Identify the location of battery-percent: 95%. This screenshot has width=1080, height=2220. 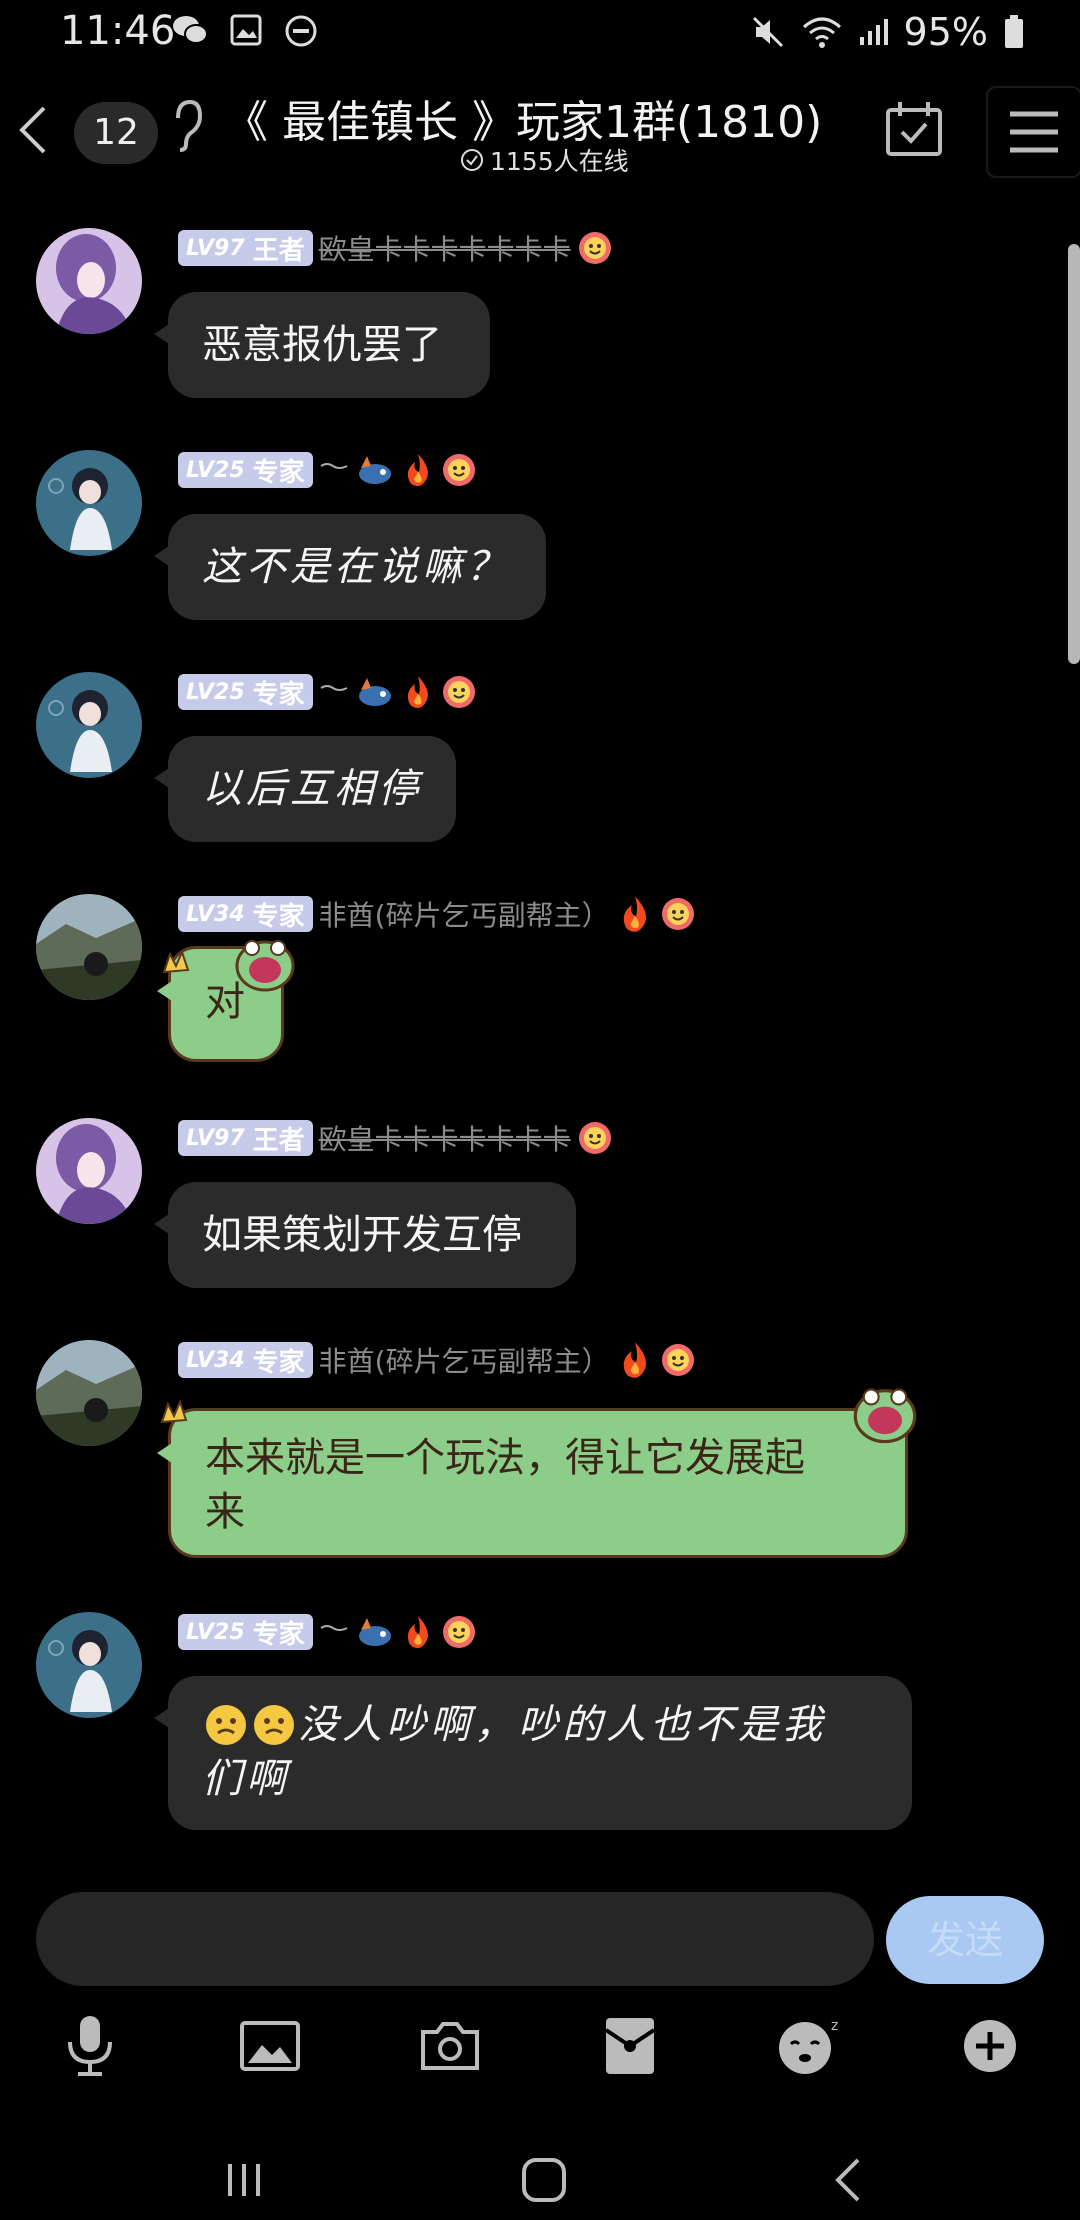
(945, 32).